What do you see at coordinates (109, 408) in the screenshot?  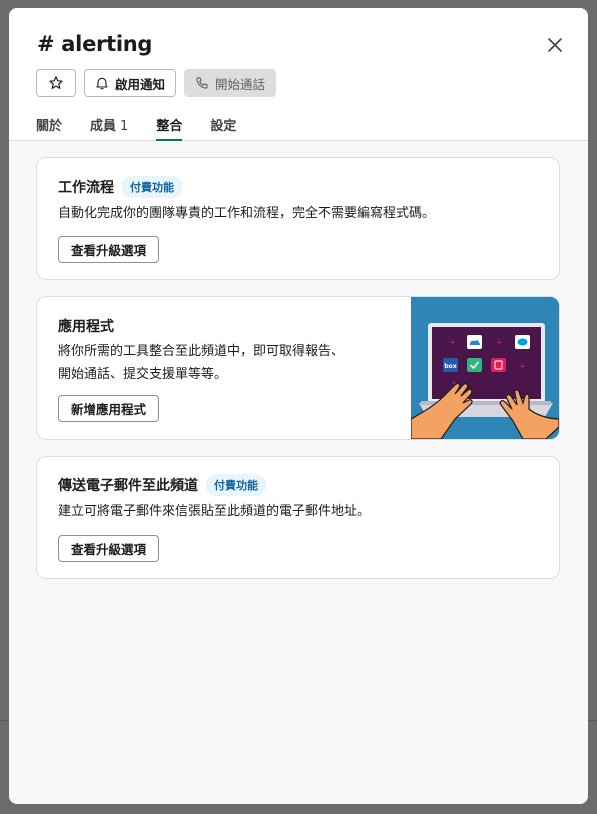 I see `add-app-button: 新增應用程式` at bounding box center [109, 408].